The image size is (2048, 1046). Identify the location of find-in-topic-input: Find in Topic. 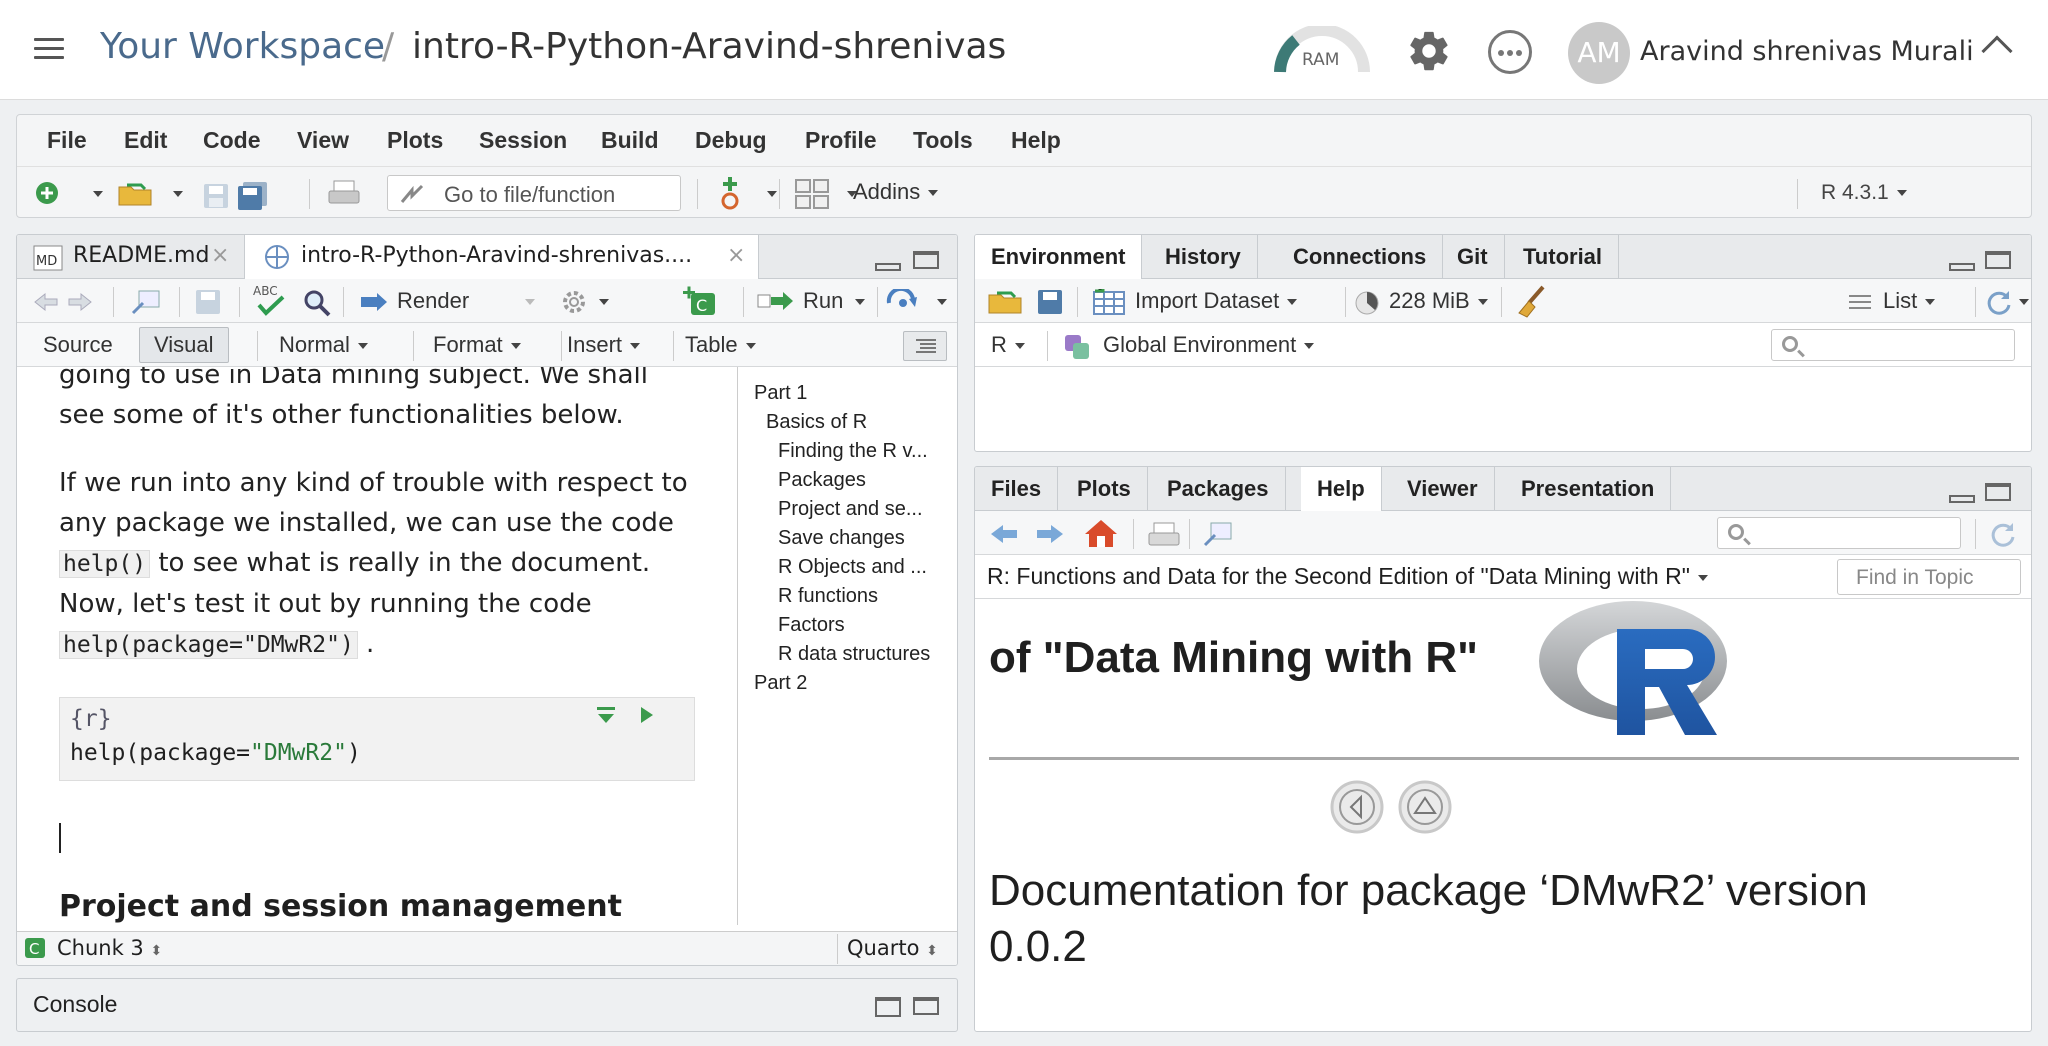
(1929, 577).